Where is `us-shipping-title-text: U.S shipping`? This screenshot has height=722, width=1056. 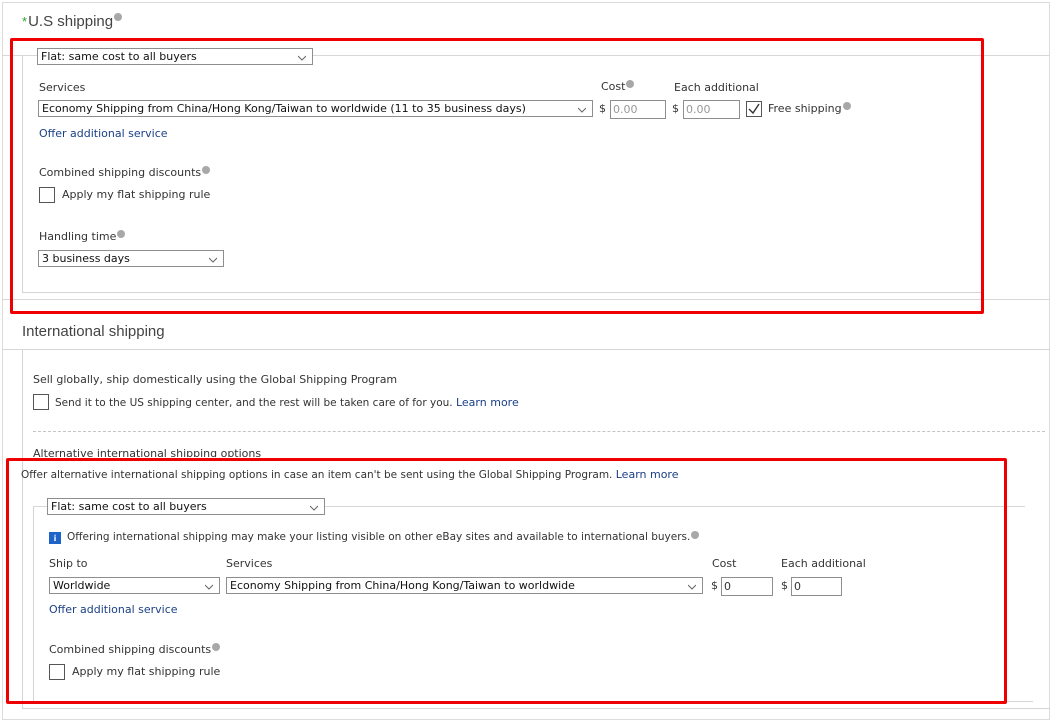 us-shipping-title-text: U.S shipping is located at coordinates (71, 21).